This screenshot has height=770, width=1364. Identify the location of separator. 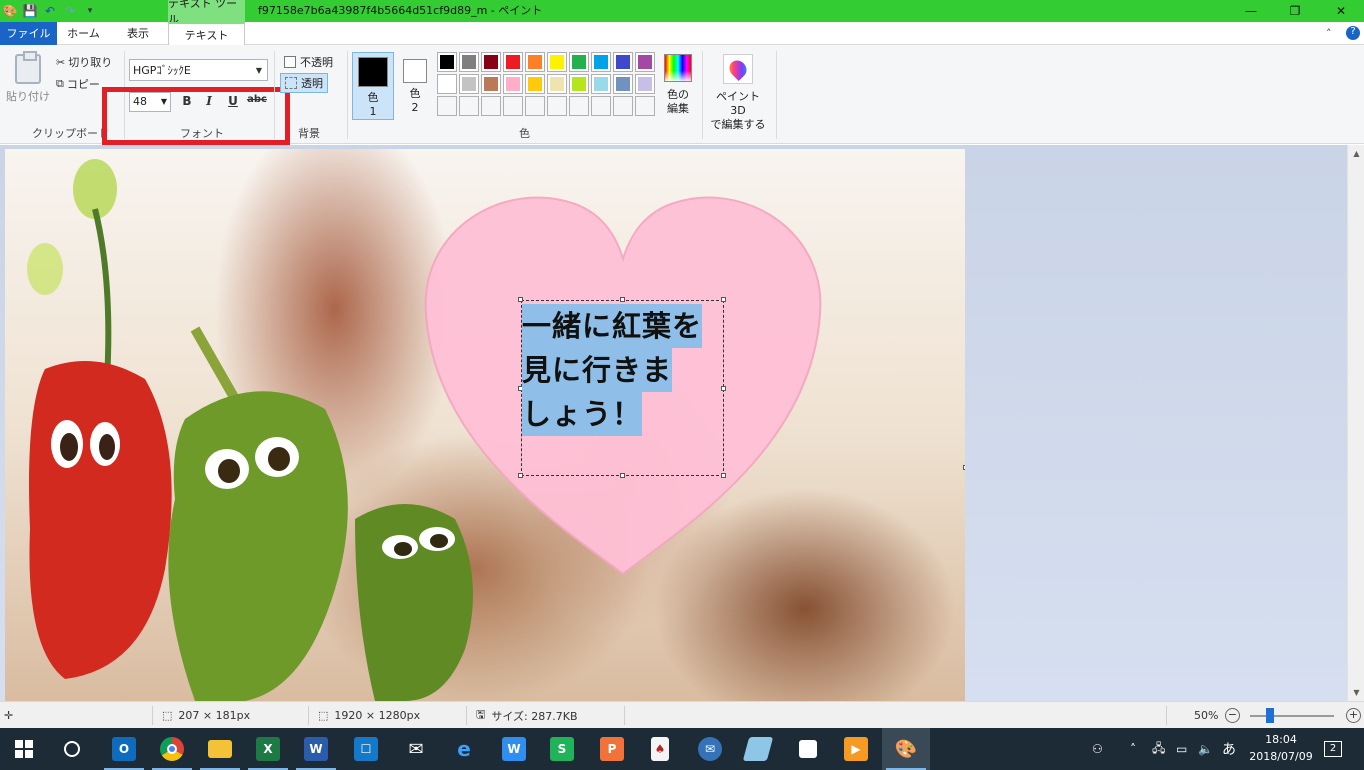
(152, 715).